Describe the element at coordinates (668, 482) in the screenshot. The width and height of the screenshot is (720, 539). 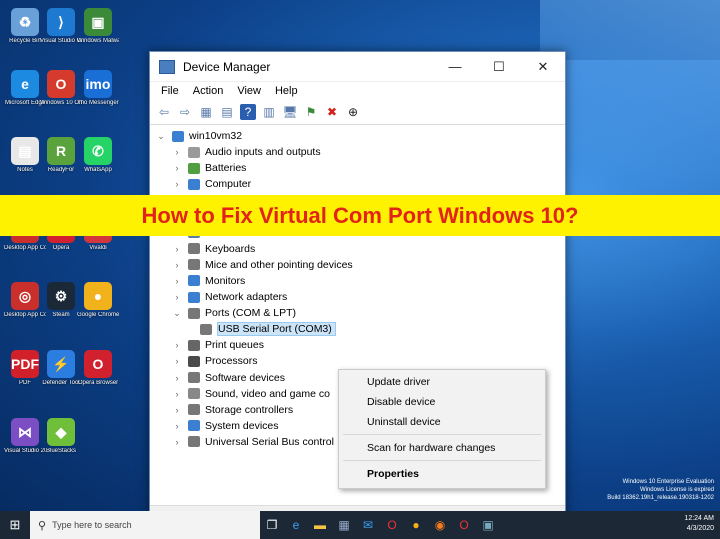
I see `watermark-line: Windows 10 Enterprise Evaluation` at that location.